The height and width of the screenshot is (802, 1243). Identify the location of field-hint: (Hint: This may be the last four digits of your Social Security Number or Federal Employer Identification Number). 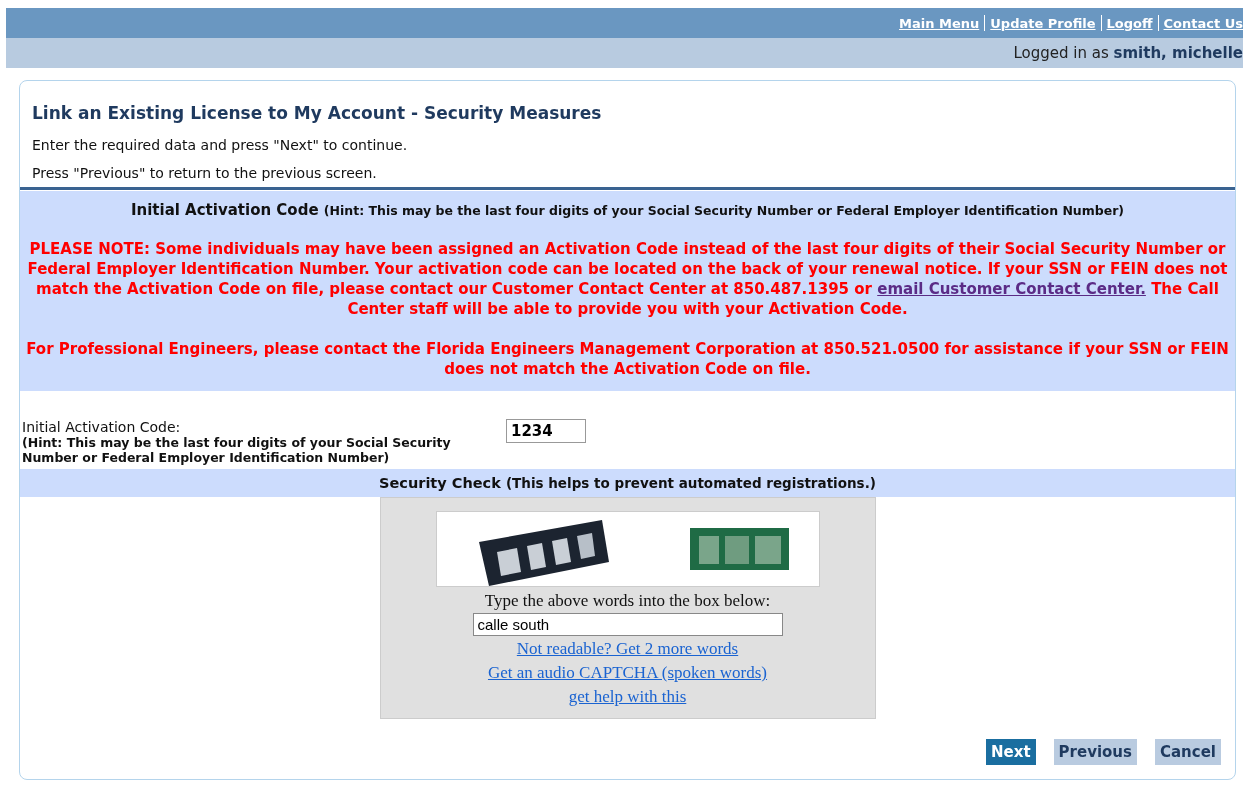
(237, 450).